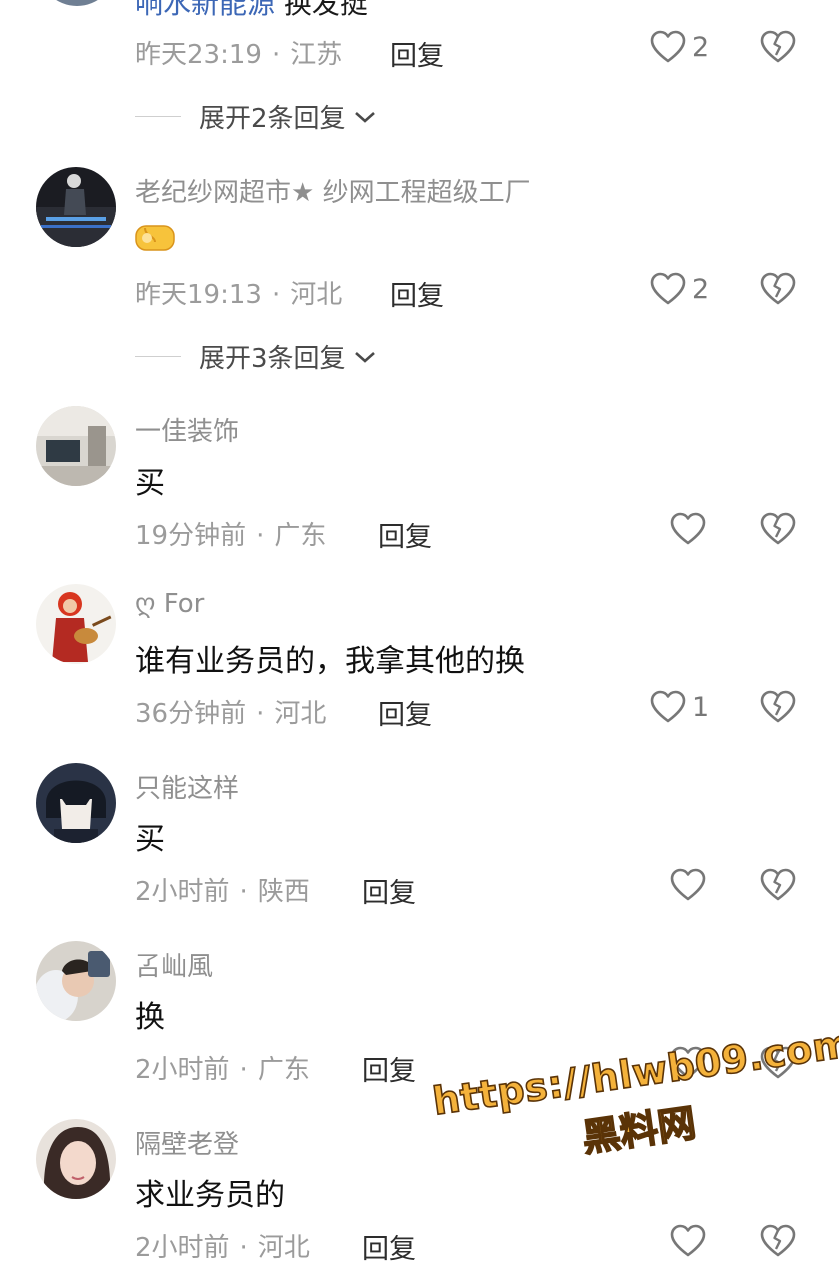  What do you see at coordinates (210, 1195) in the screenshot?
I see `comment-text: 求业务员的` at bounding box center [210, 1195].